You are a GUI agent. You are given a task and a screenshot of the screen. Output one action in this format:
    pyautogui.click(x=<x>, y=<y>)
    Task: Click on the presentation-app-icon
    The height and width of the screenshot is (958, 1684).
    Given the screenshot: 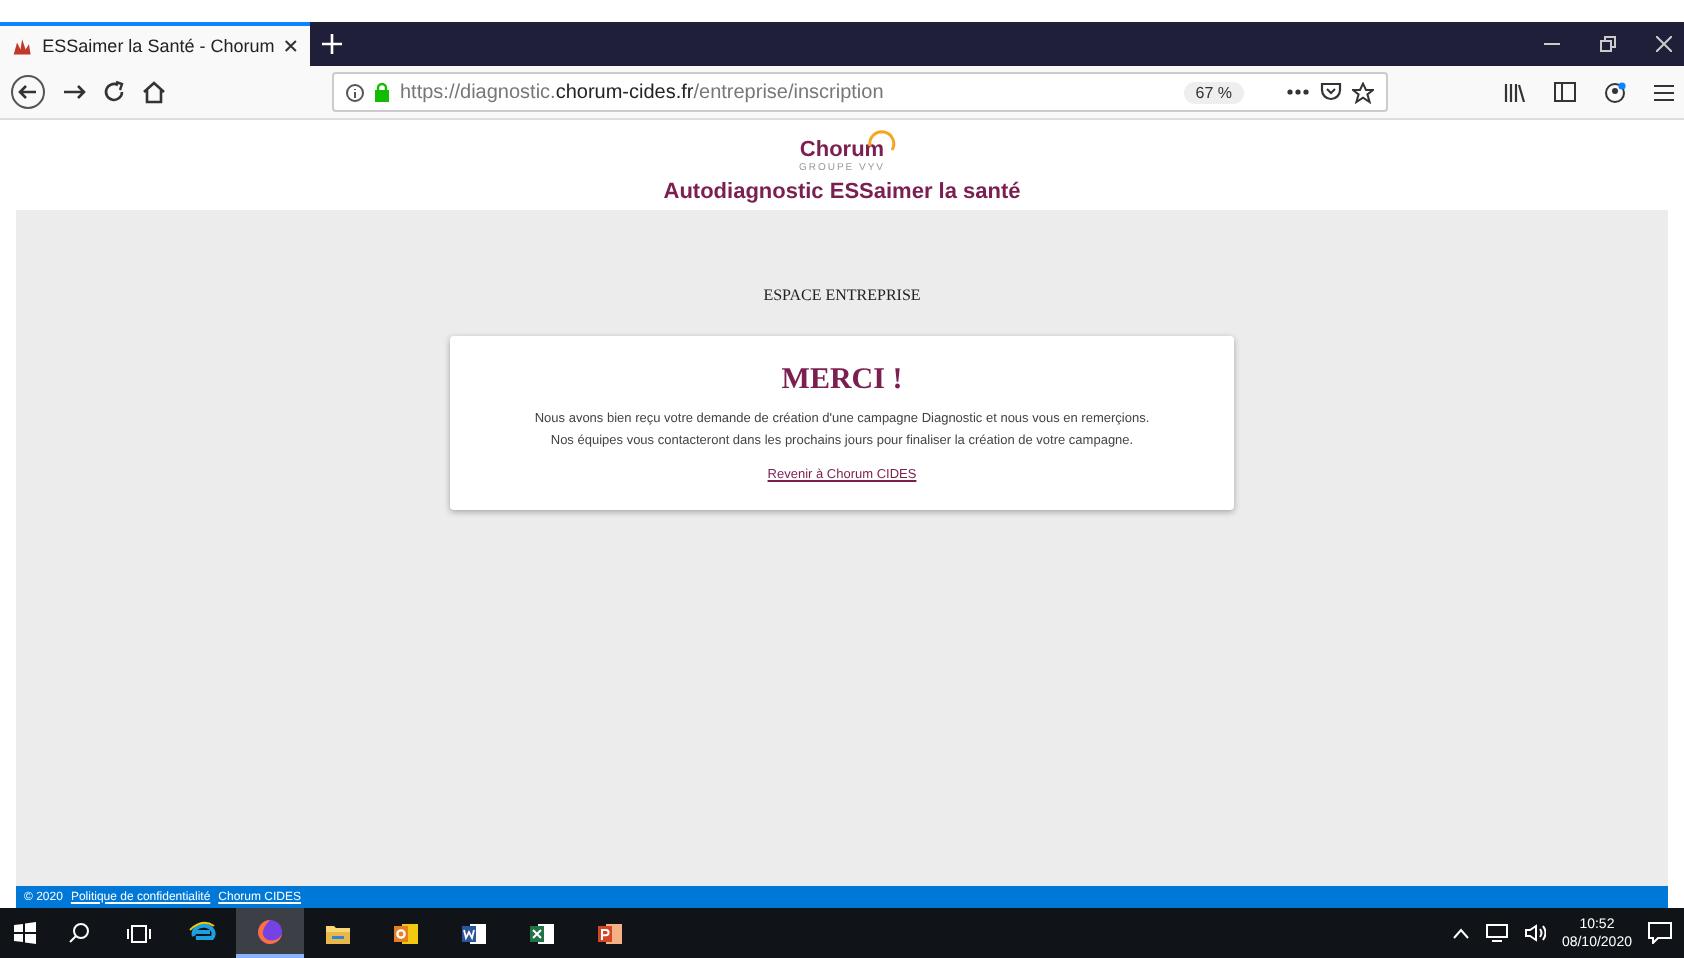 What is the action you would take?
    pyautogui.click(x=610, y=933)
    